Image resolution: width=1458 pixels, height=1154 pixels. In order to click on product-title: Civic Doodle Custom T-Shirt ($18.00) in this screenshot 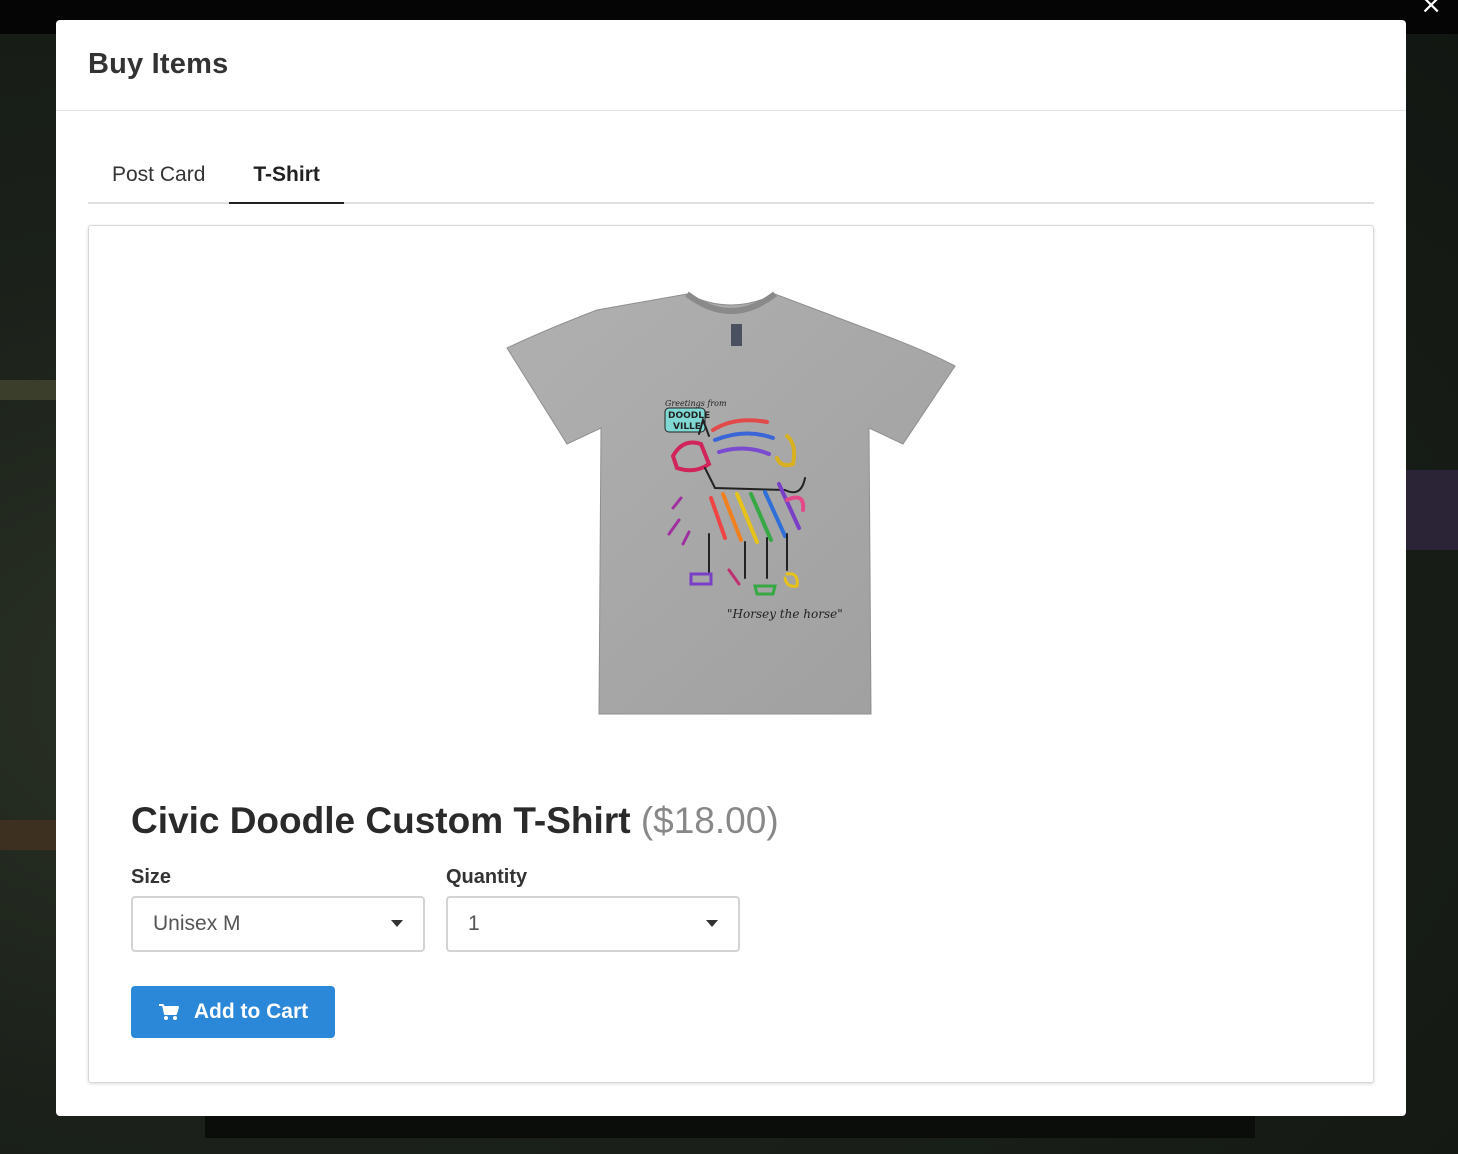, I will do `click(455, 821)`.